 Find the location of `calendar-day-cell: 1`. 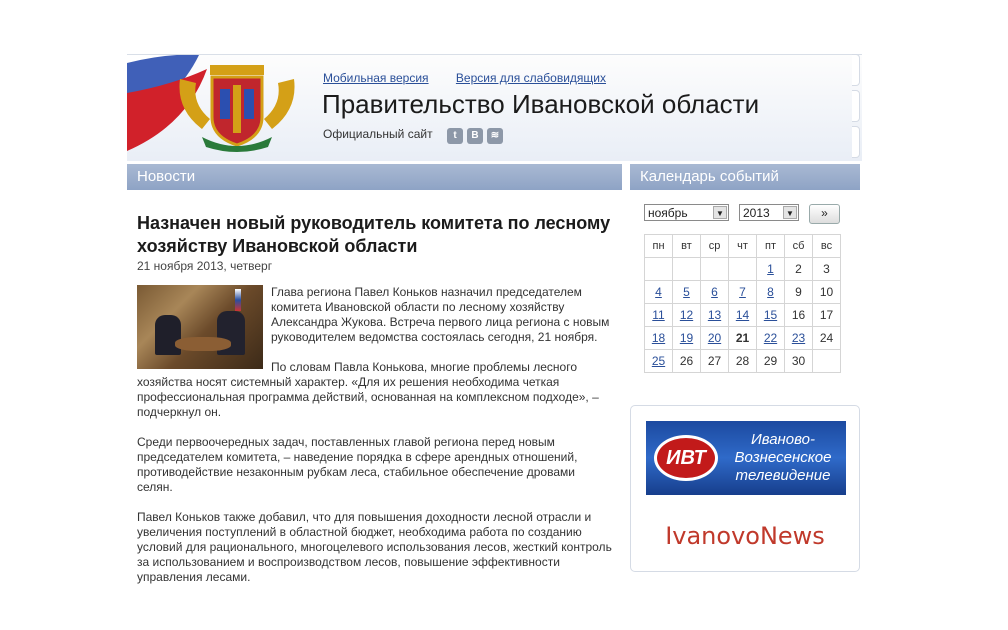

calendar-day-cell: 1 is located at coordinates (770, 269).